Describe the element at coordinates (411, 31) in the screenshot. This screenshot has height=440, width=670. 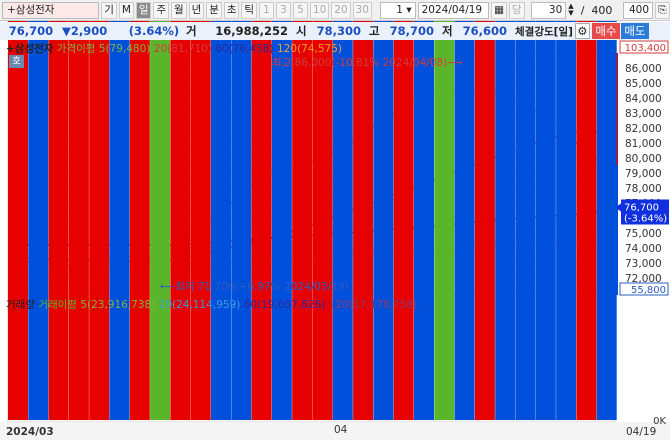
I see `high-value: 78,700` at that location.